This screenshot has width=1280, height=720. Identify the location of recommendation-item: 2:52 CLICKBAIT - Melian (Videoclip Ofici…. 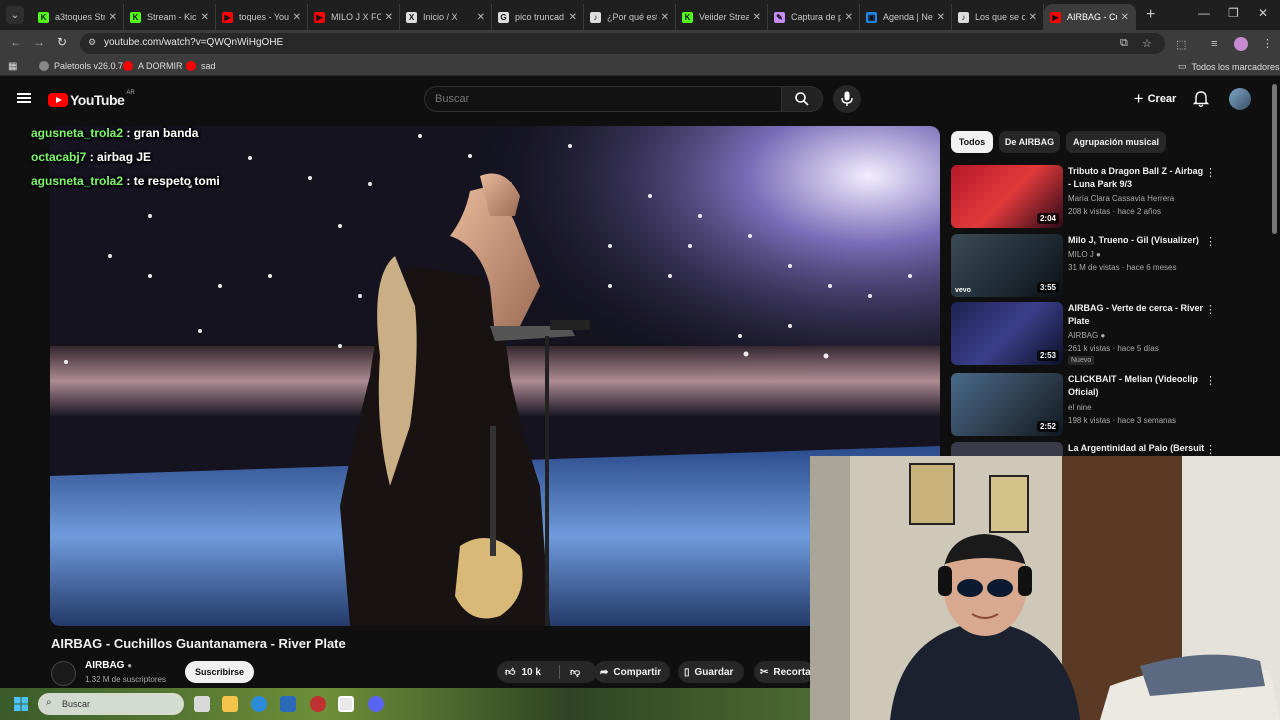
(1088, 405).